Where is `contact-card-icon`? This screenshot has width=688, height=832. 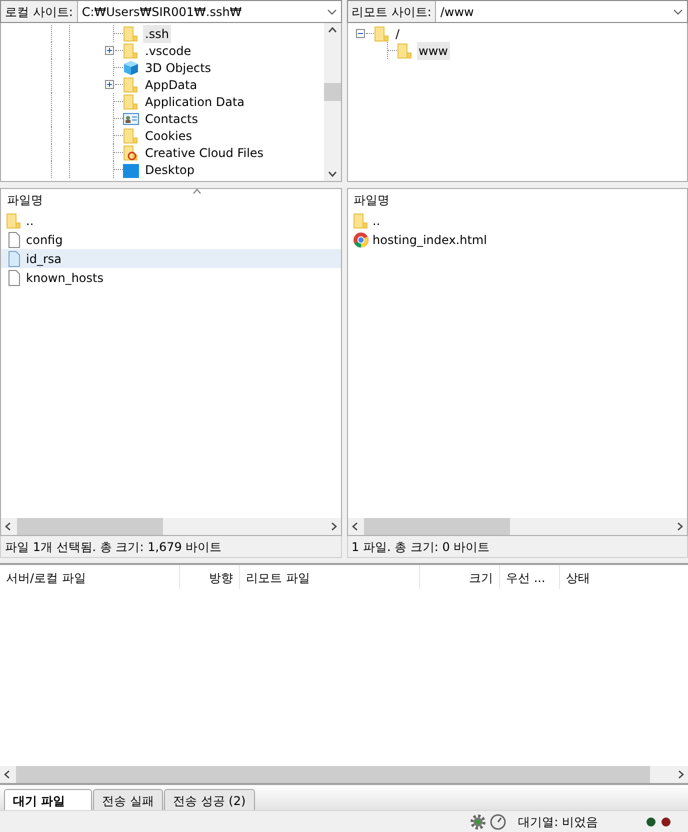 contact-card-icon is located at coordinates (131, 118).